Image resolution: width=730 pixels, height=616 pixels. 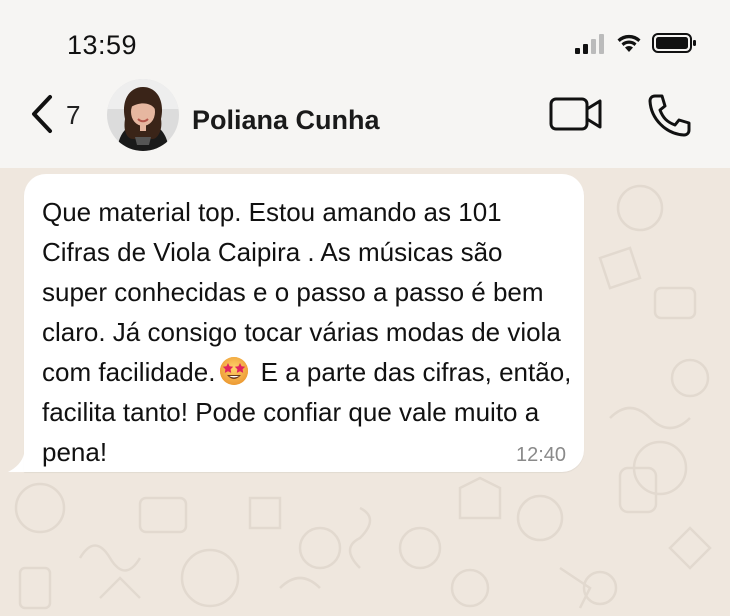 I want to click on avatar, so click(x=143, y=115).